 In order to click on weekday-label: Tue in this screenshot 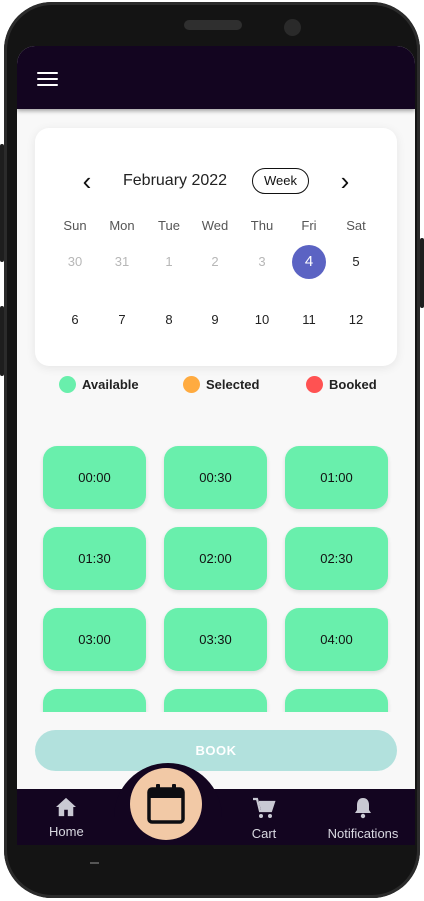, I will do `click(169, 225)`.